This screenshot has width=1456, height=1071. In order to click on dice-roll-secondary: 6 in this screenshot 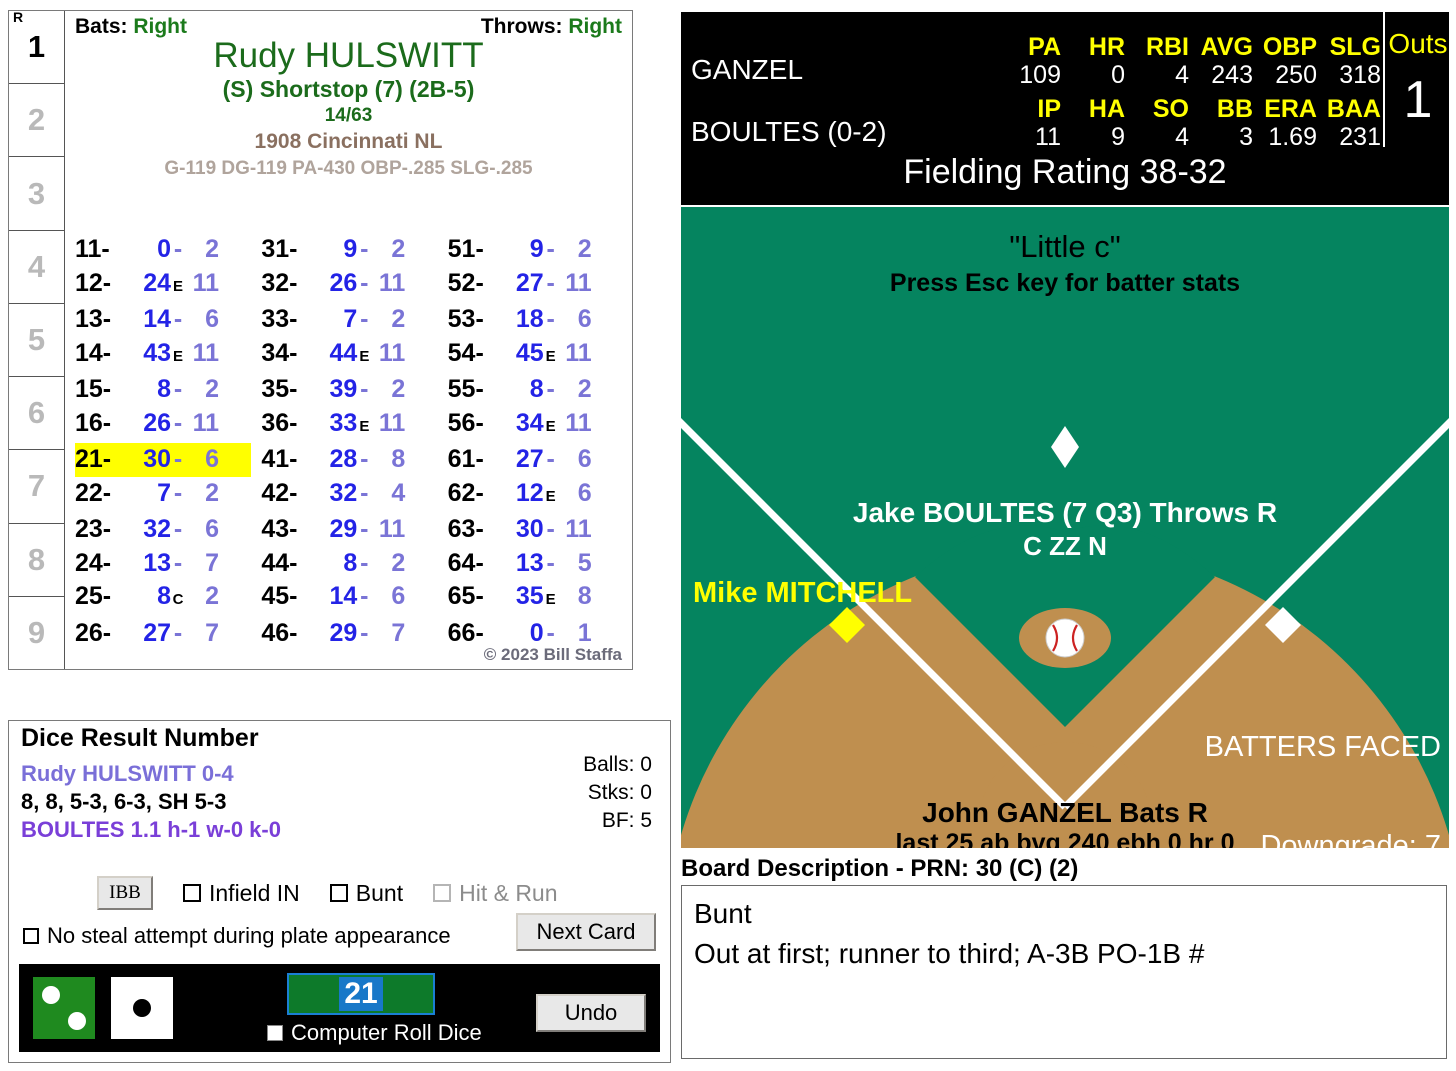, I will do `click(584, 459)`.